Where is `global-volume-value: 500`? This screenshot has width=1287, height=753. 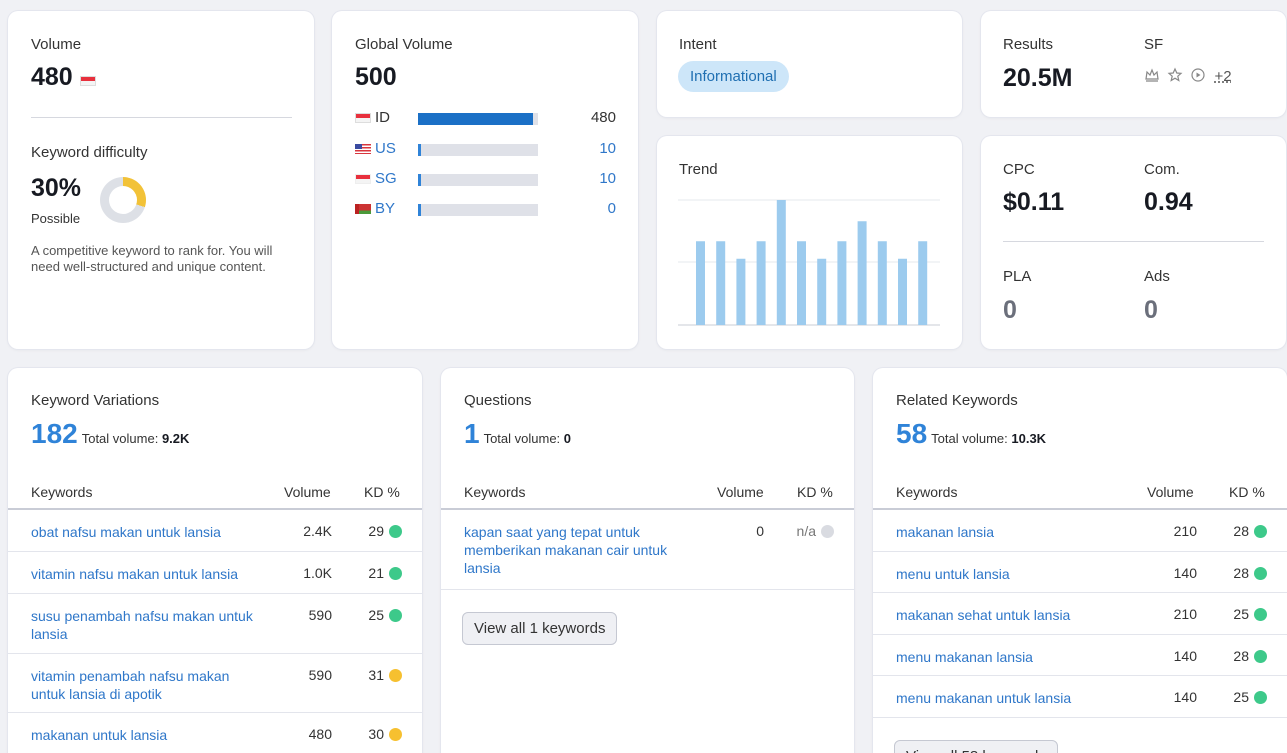 global-volume-value: 500 is located at coordinates (376, 77).